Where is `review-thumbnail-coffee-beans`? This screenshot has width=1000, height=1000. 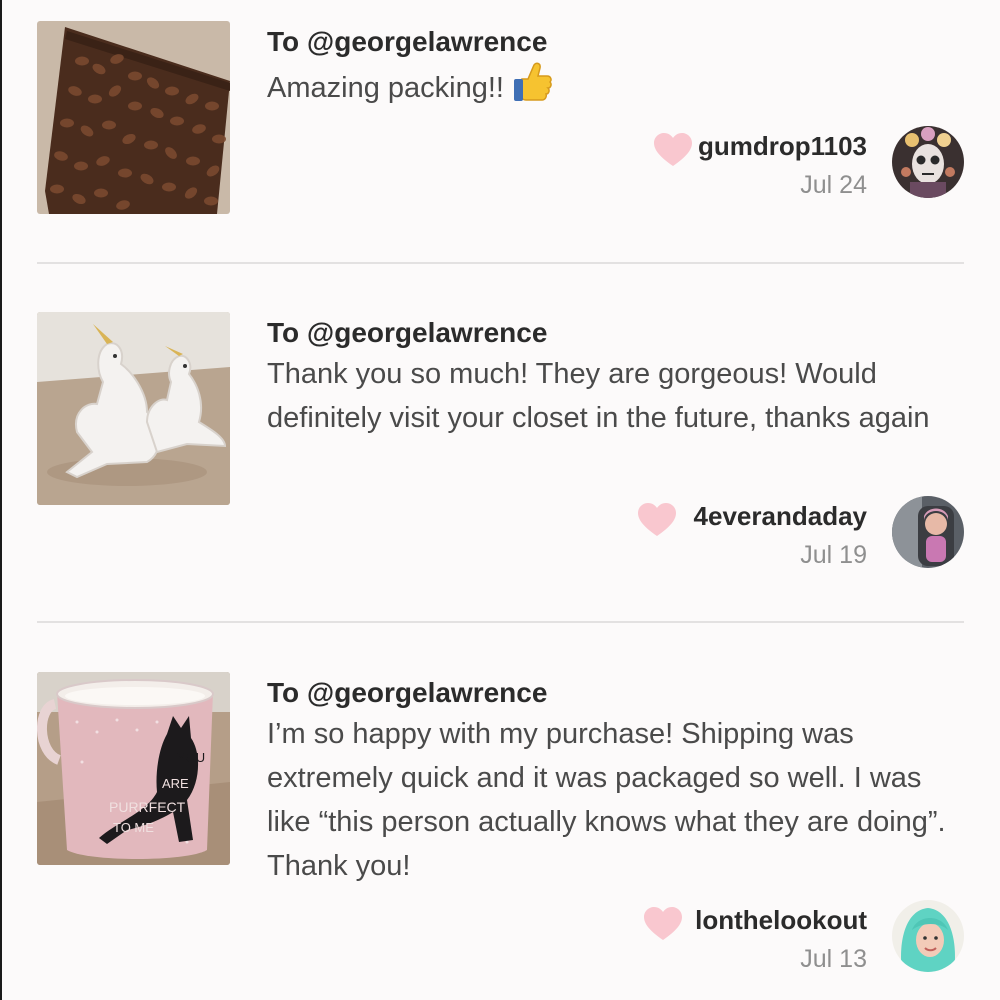
review-thumbnail-coffee-beans is located at coordinates (133, 117).